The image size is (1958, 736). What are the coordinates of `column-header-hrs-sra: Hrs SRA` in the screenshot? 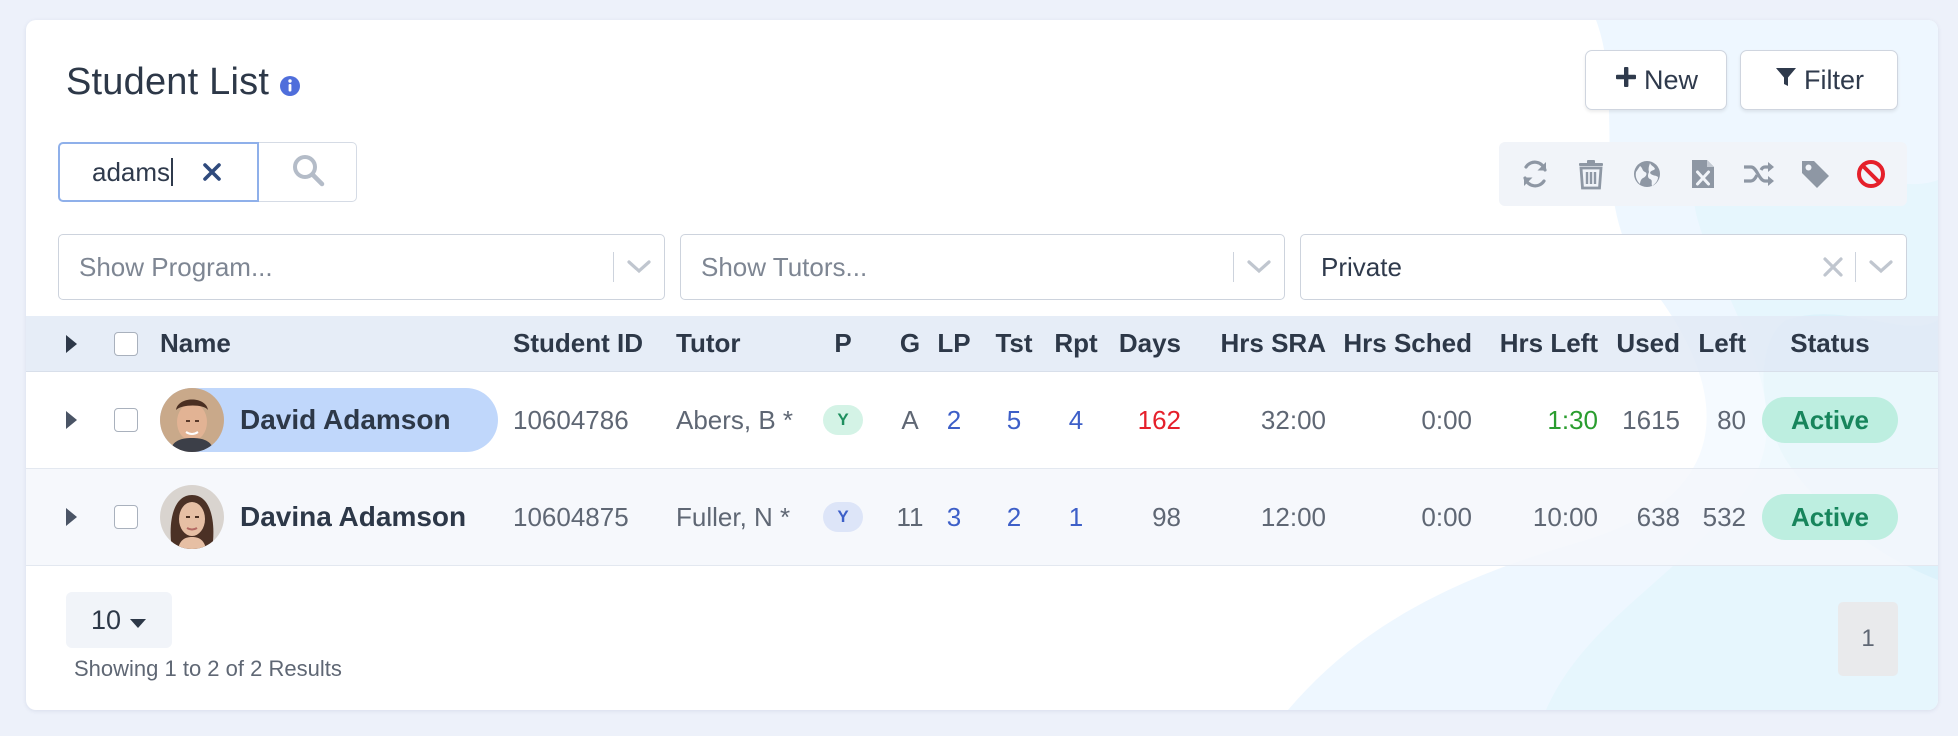 It's located at (1266, 343).